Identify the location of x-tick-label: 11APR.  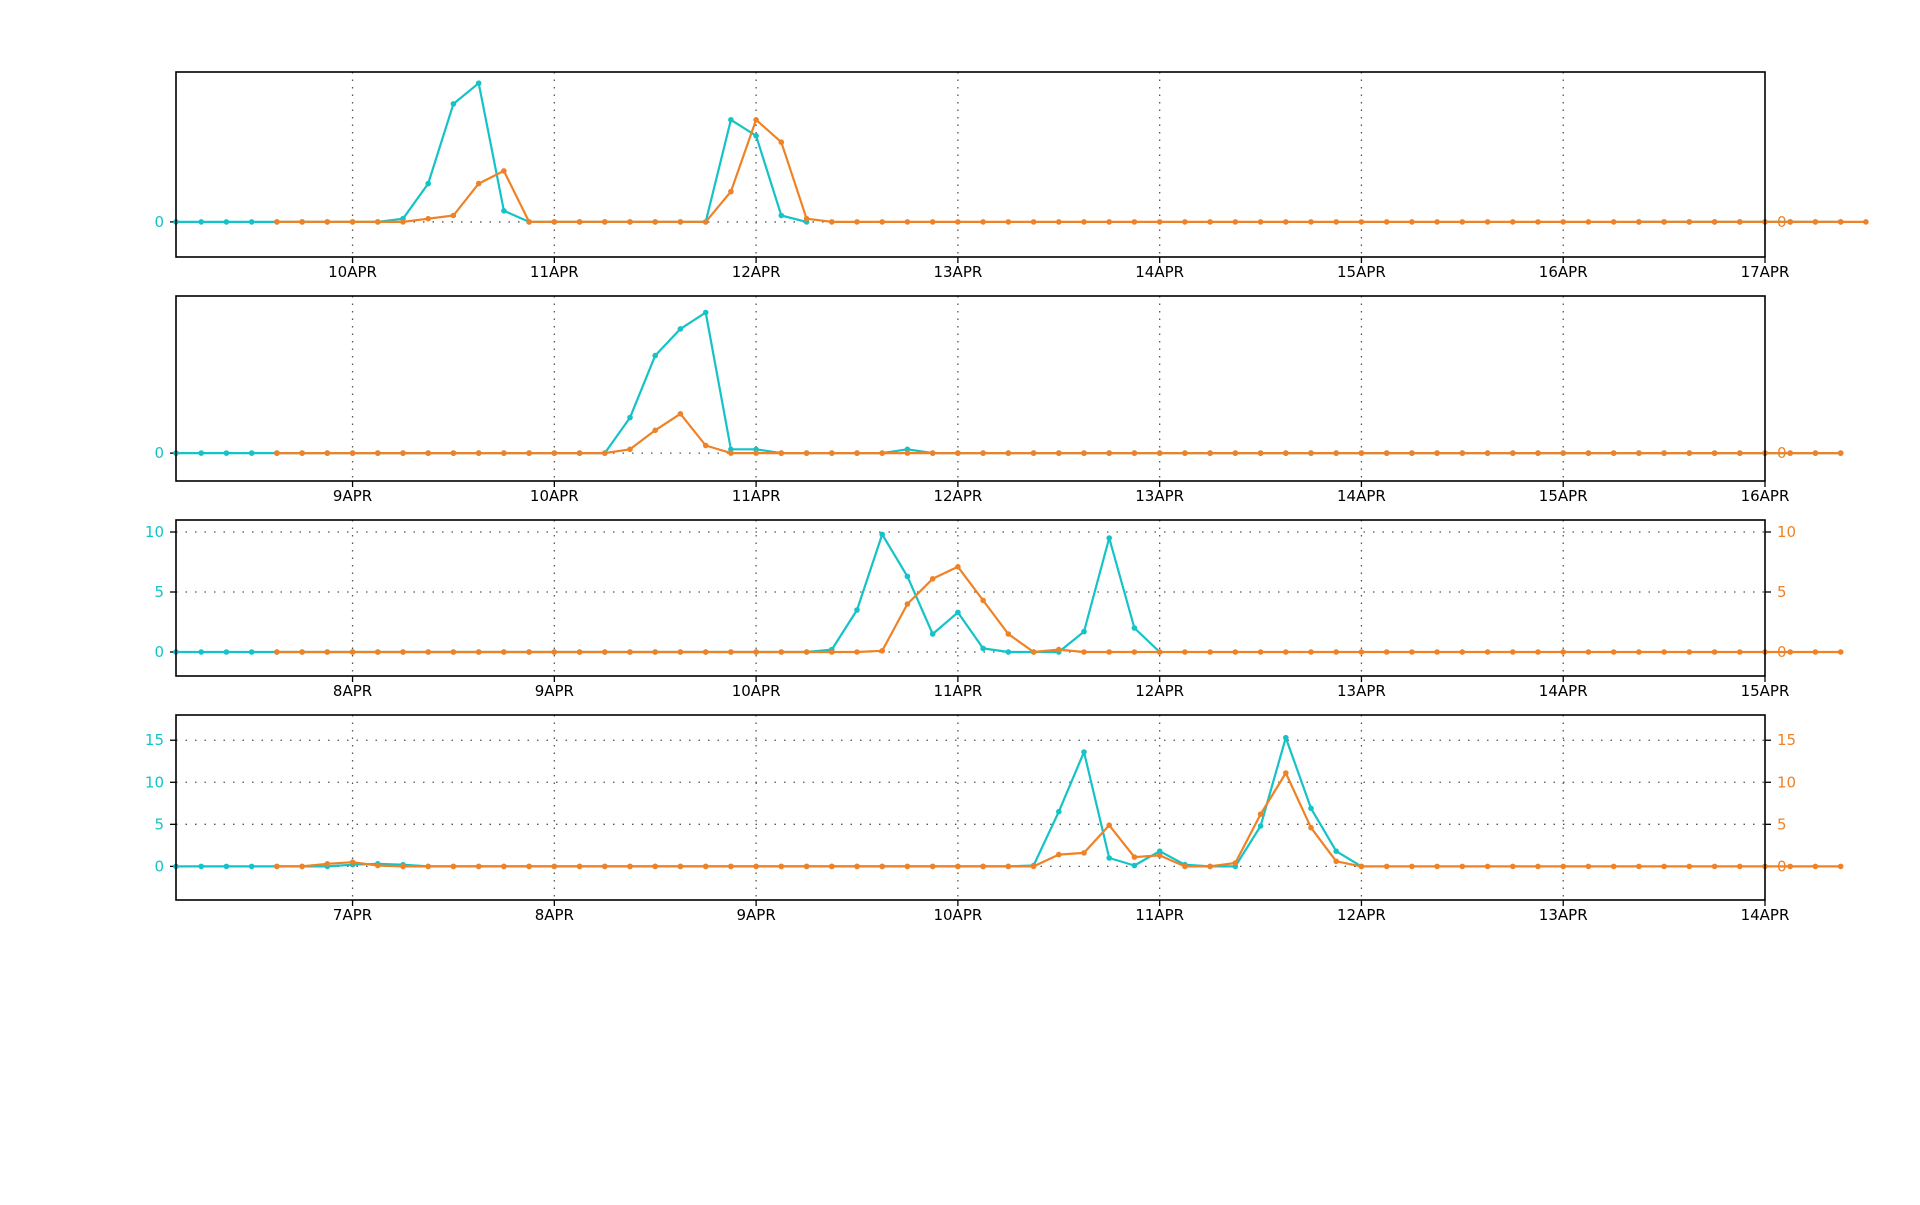
(554, 272).